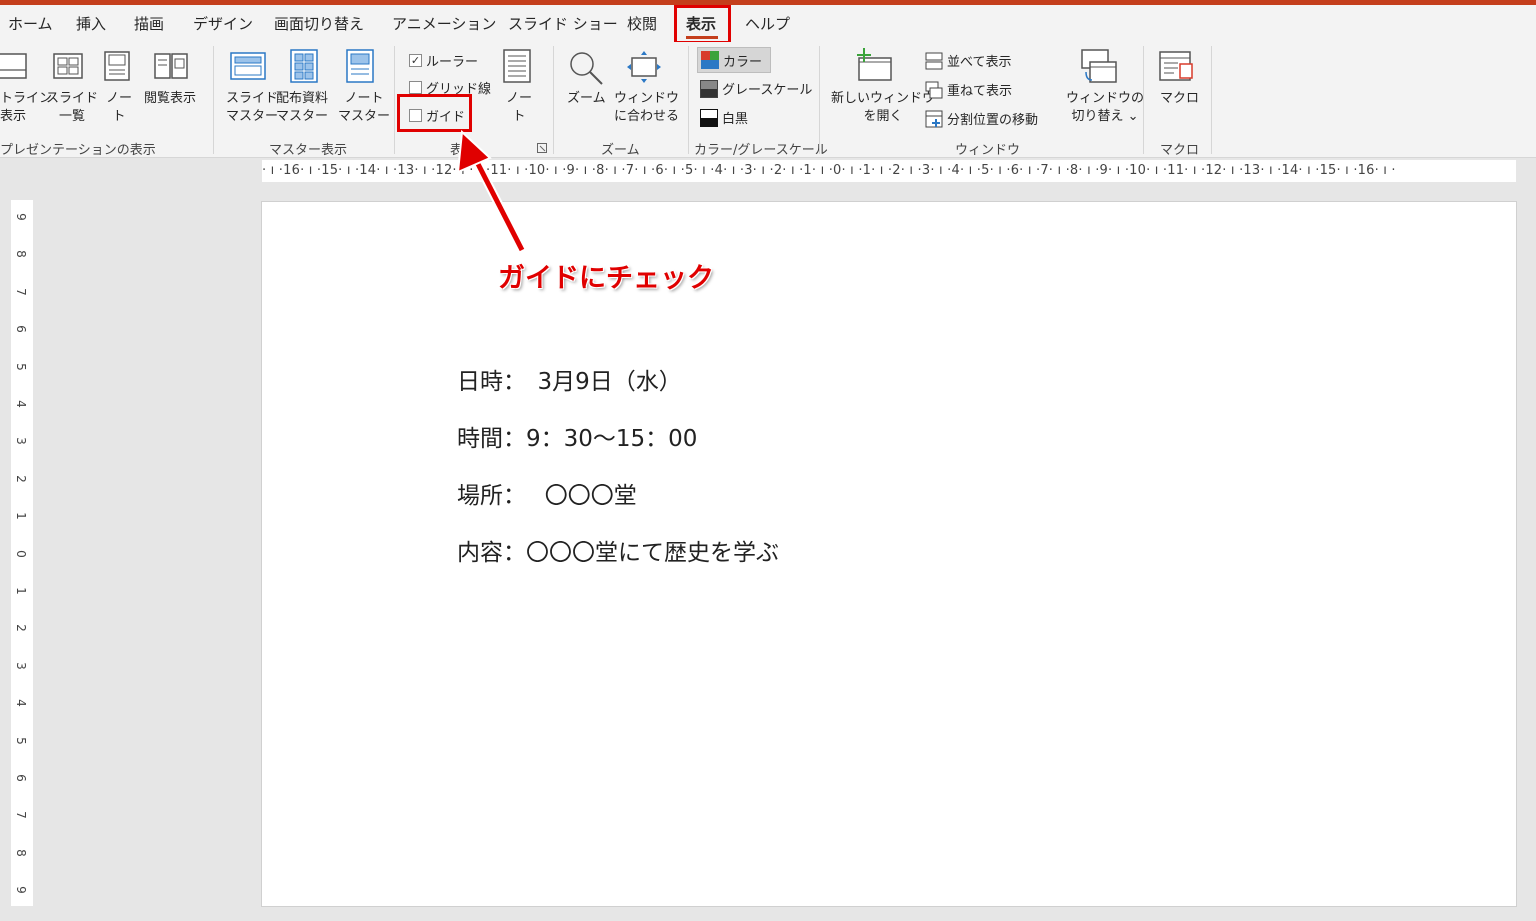 The image size is (1536, 921). I want to click on new-window-icon, so click(874, 64).